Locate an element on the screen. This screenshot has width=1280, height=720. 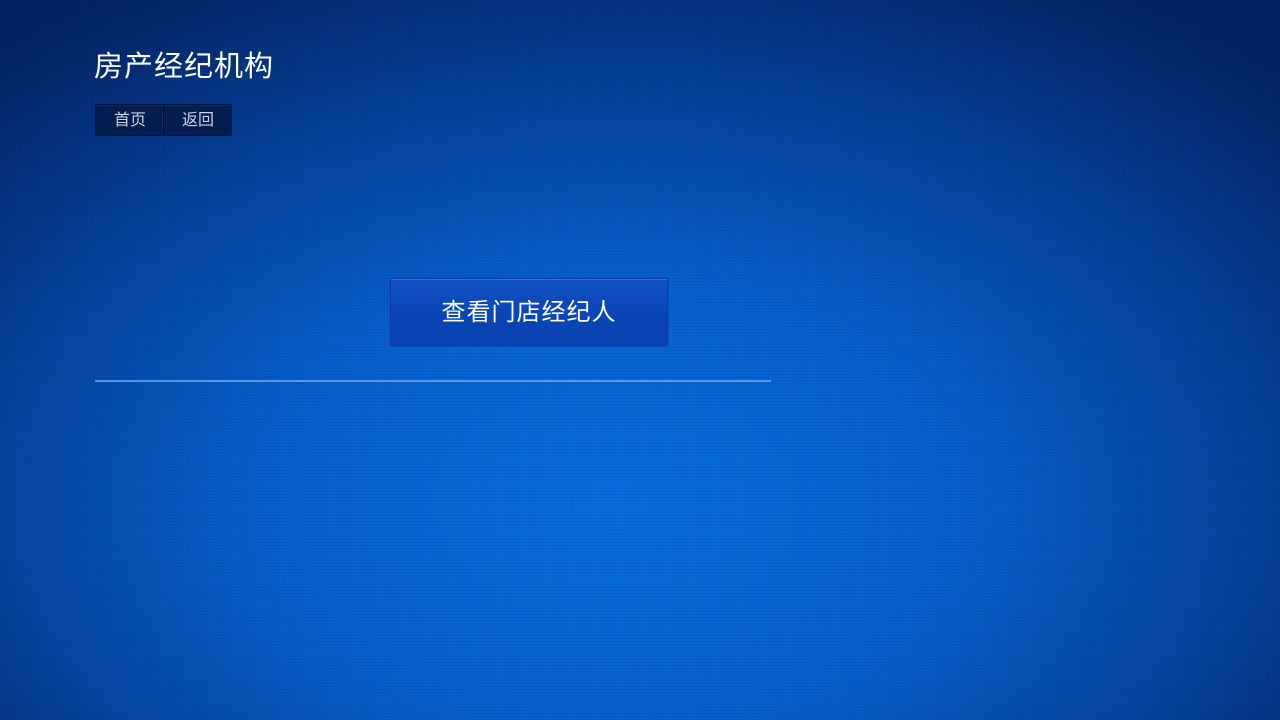
page-title: 房产经纪机构 is located at coordinates (184, 66).